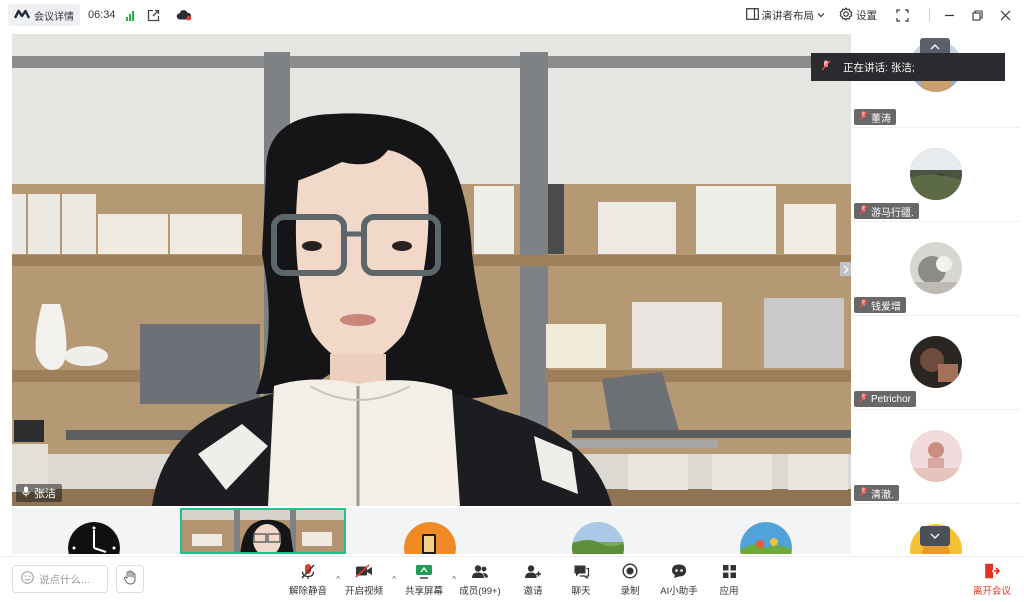 This screenshot has width=1024, height=602. Describe the element at coordinates (480, 591) in the screenshot. I see `members-label: 成员(99+)` at that location.